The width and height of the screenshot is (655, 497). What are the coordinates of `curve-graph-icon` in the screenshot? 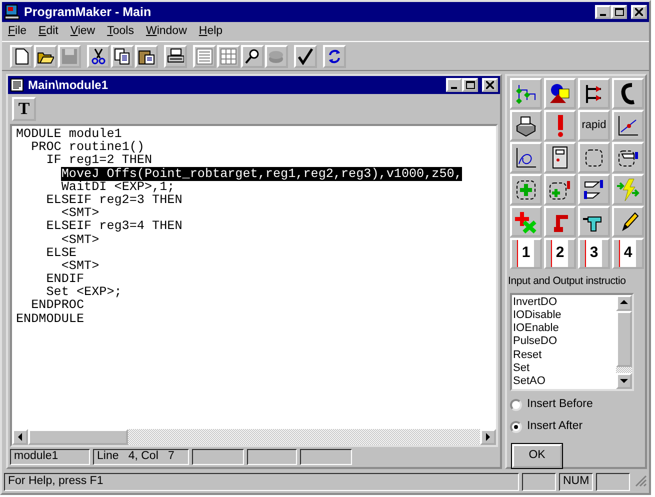 It's located at (526, 158).